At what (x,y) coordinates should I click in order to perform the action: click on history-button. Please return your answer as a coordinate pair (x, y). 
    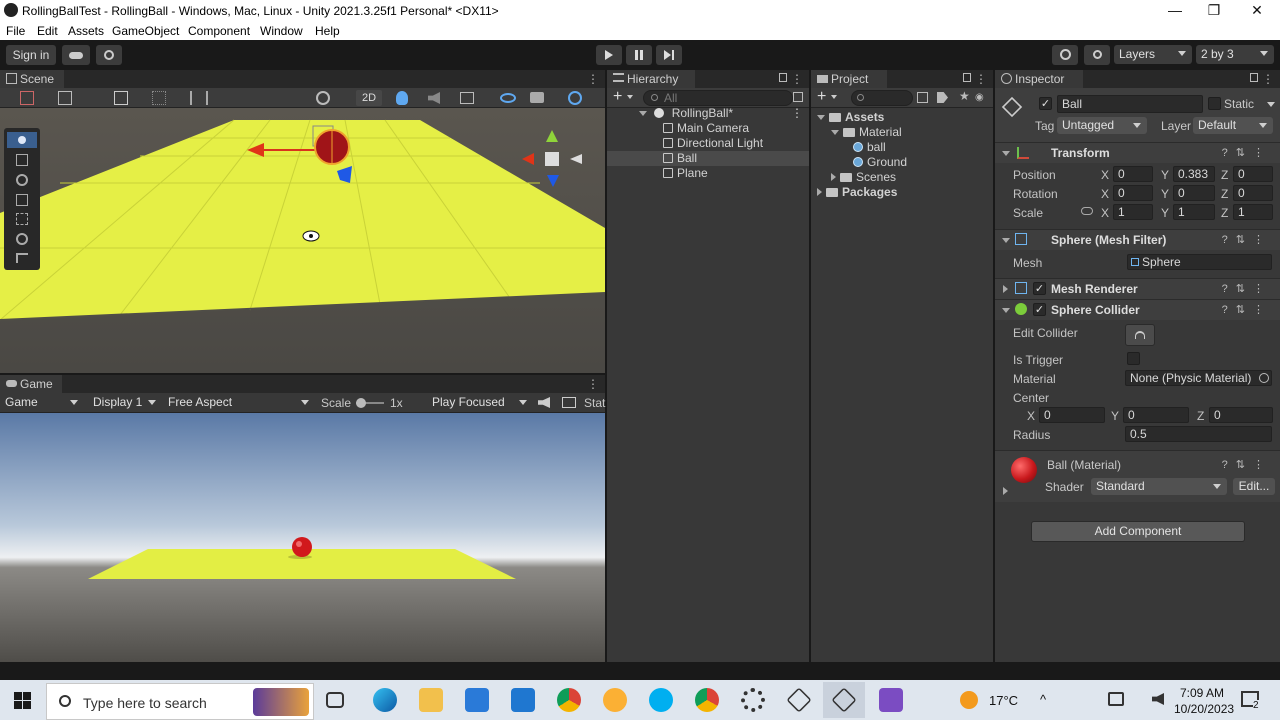
    Looking at the image, I should click on (1065, 55).